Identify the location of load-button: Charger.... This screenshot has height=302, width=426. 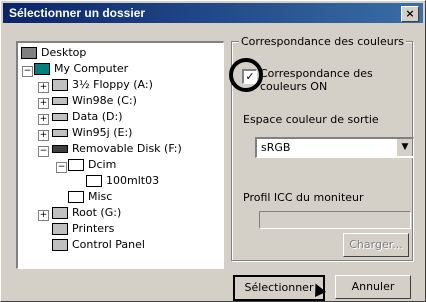
(376, 245).